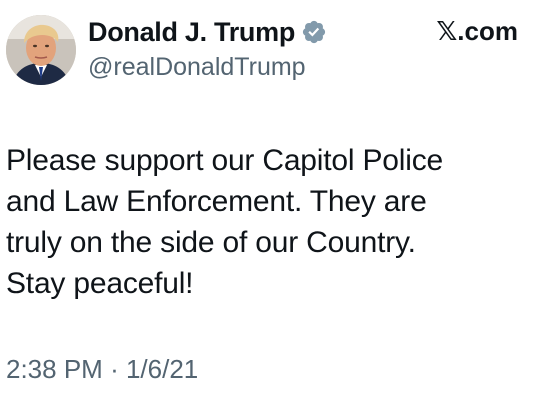  What do you see at coordinates (207, 67) in the screenshot?
I see `author-handle: @realDonaldTrump` at bounding box center [207, 67].